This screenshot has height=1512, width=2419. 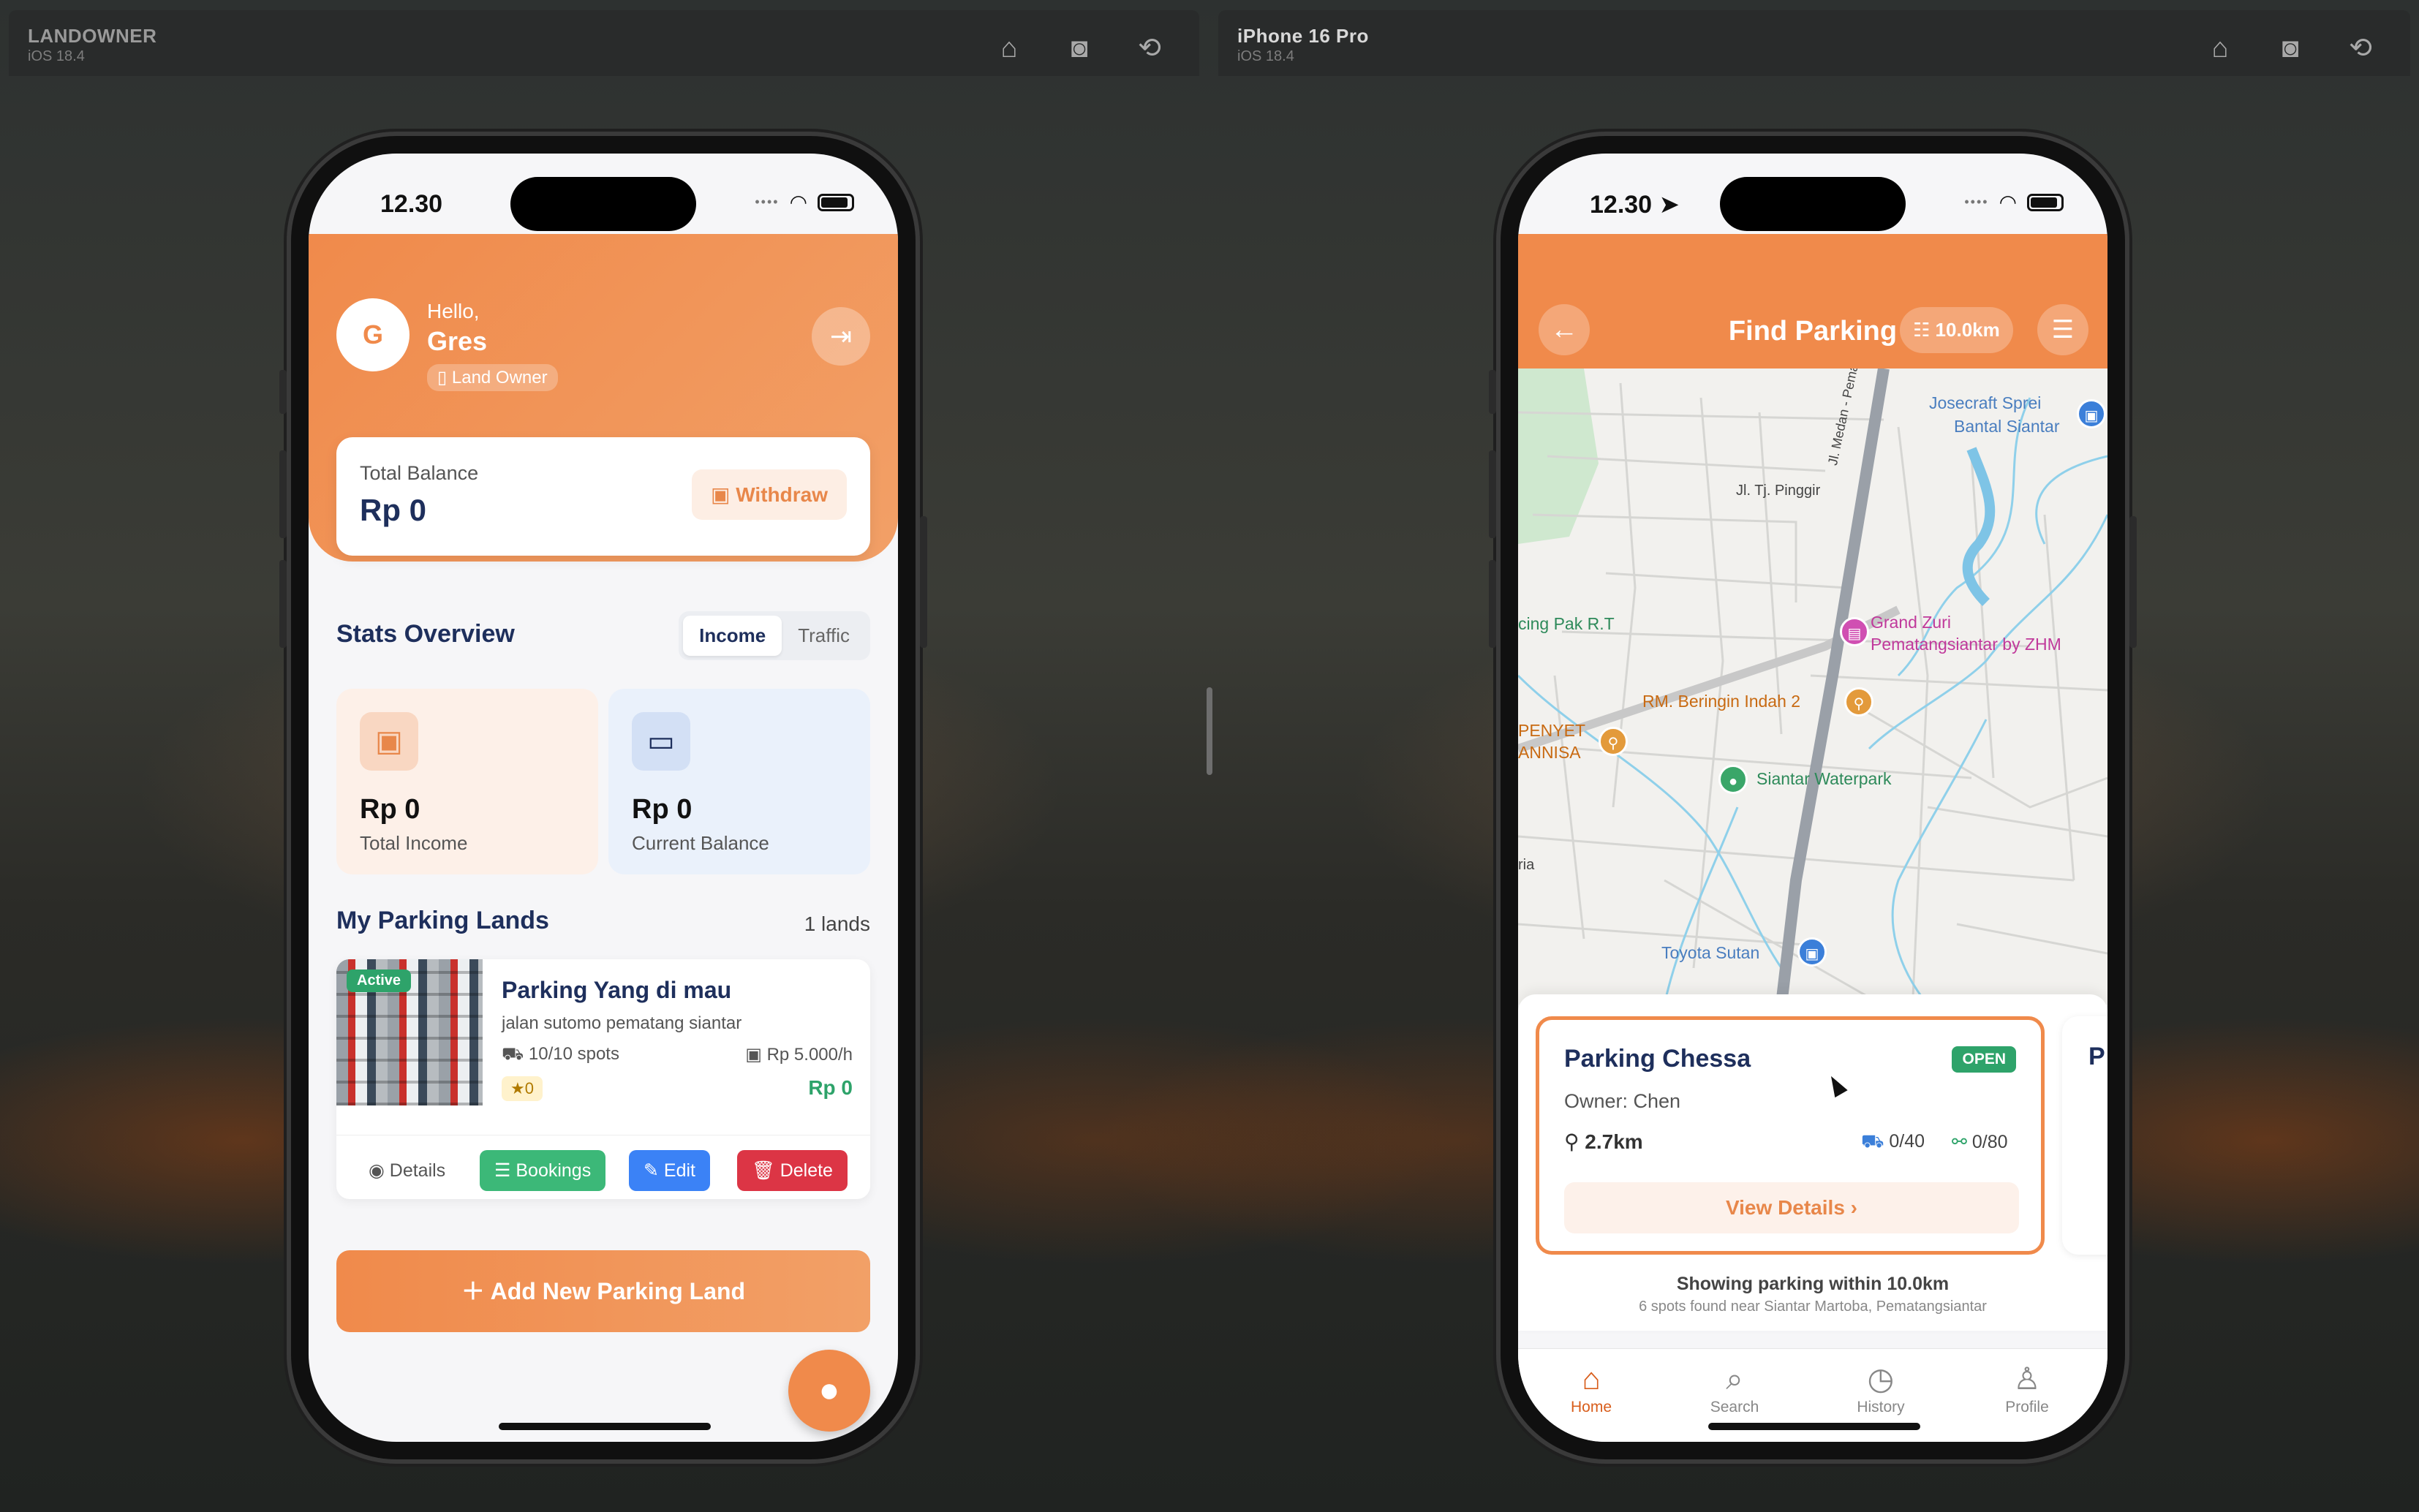 What do you see at coordinates (373, 334) in the screenshot?
I see `avatar: G` at bounding box center [373, 334].